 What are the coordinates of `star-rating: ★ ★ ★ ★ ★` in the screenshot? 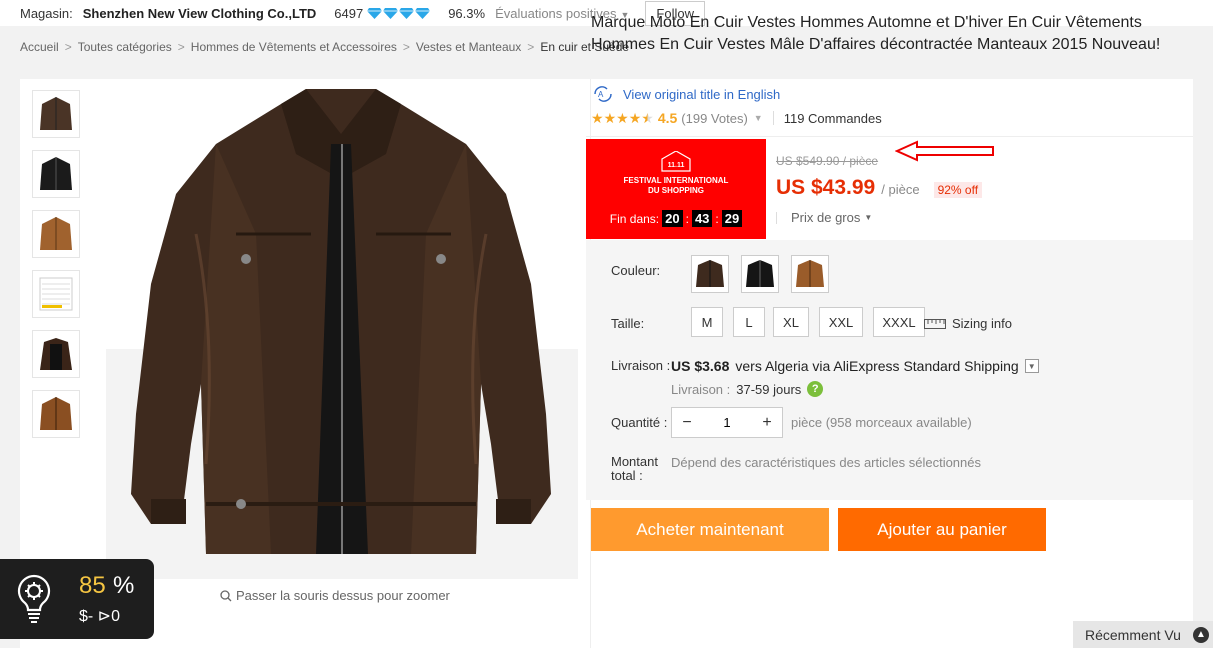 It's located at (622, 118).